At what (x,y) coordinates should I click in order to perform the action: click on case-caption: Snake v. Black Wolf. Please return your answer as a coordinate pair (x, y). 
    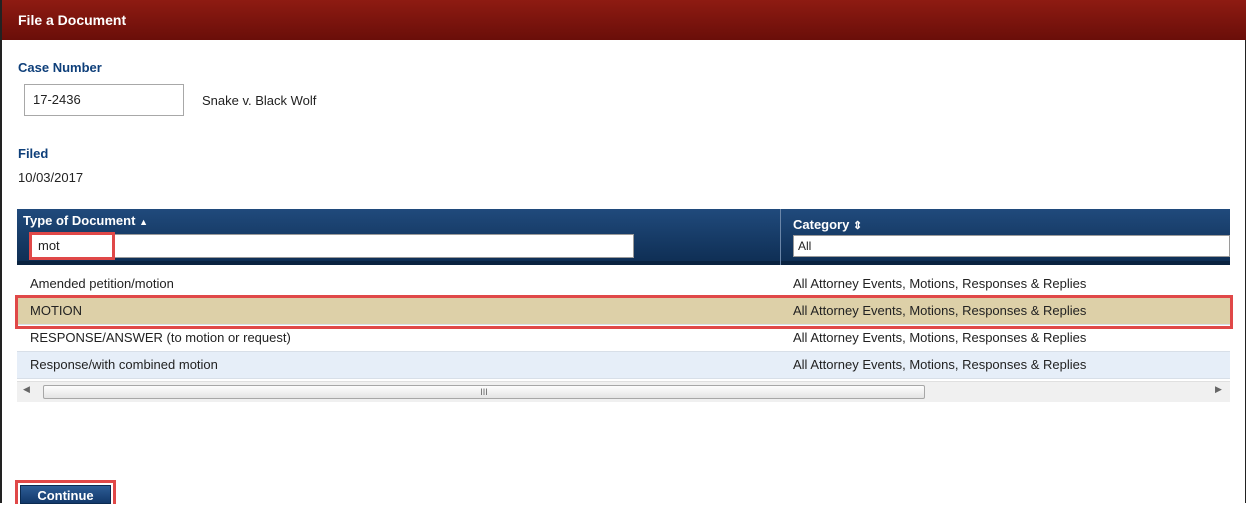
    Looking at the image, I should click on (259, 100).